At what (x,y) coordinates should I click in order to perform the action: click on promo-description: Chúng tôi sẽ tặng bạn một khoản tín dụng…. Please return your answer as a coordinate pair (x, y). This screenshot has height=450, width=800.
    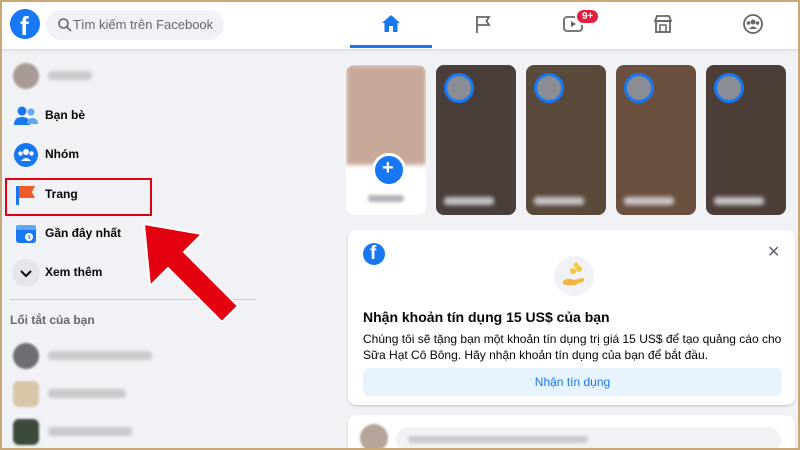
    Looking at the image, I should click on (572, 347).